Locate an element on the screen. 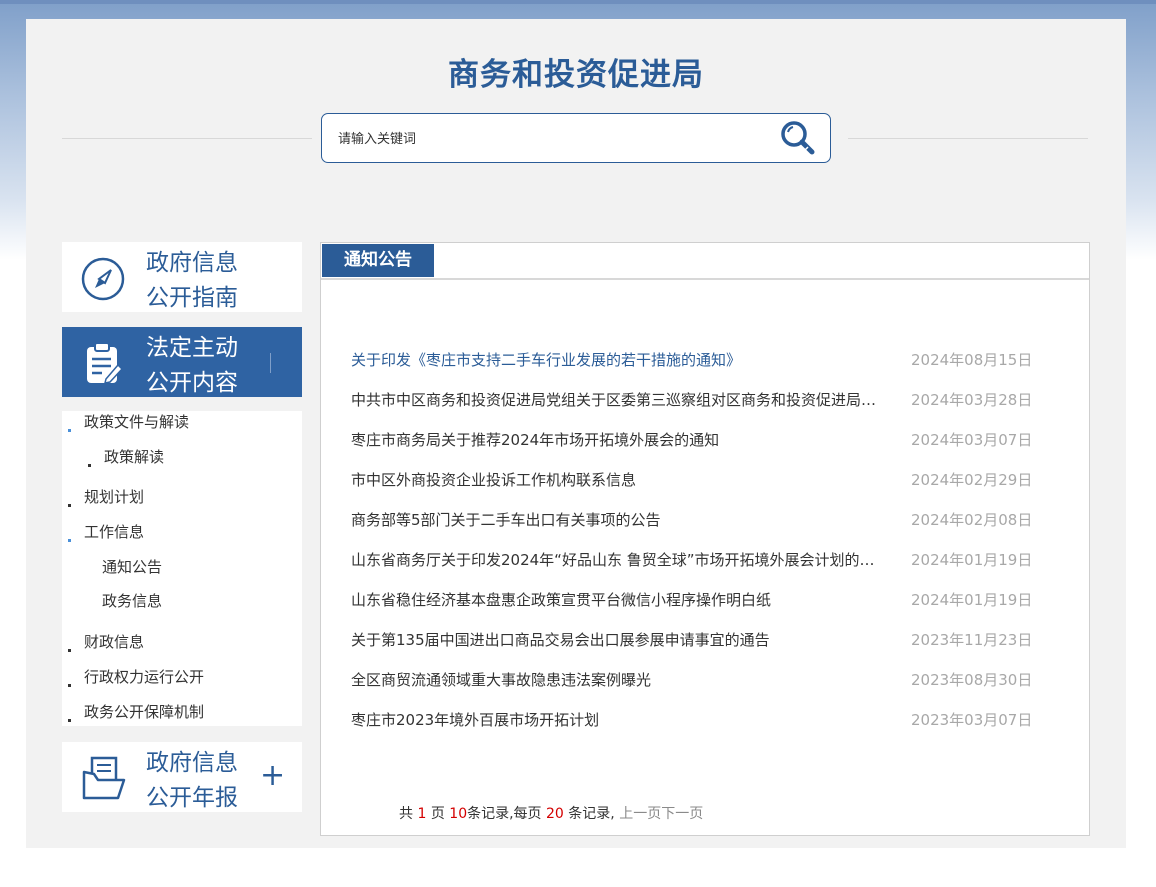 This screenshot has width=1156, height=887. content-card-label: 法定主动 公开内容 is located at coordinates (192, 366).